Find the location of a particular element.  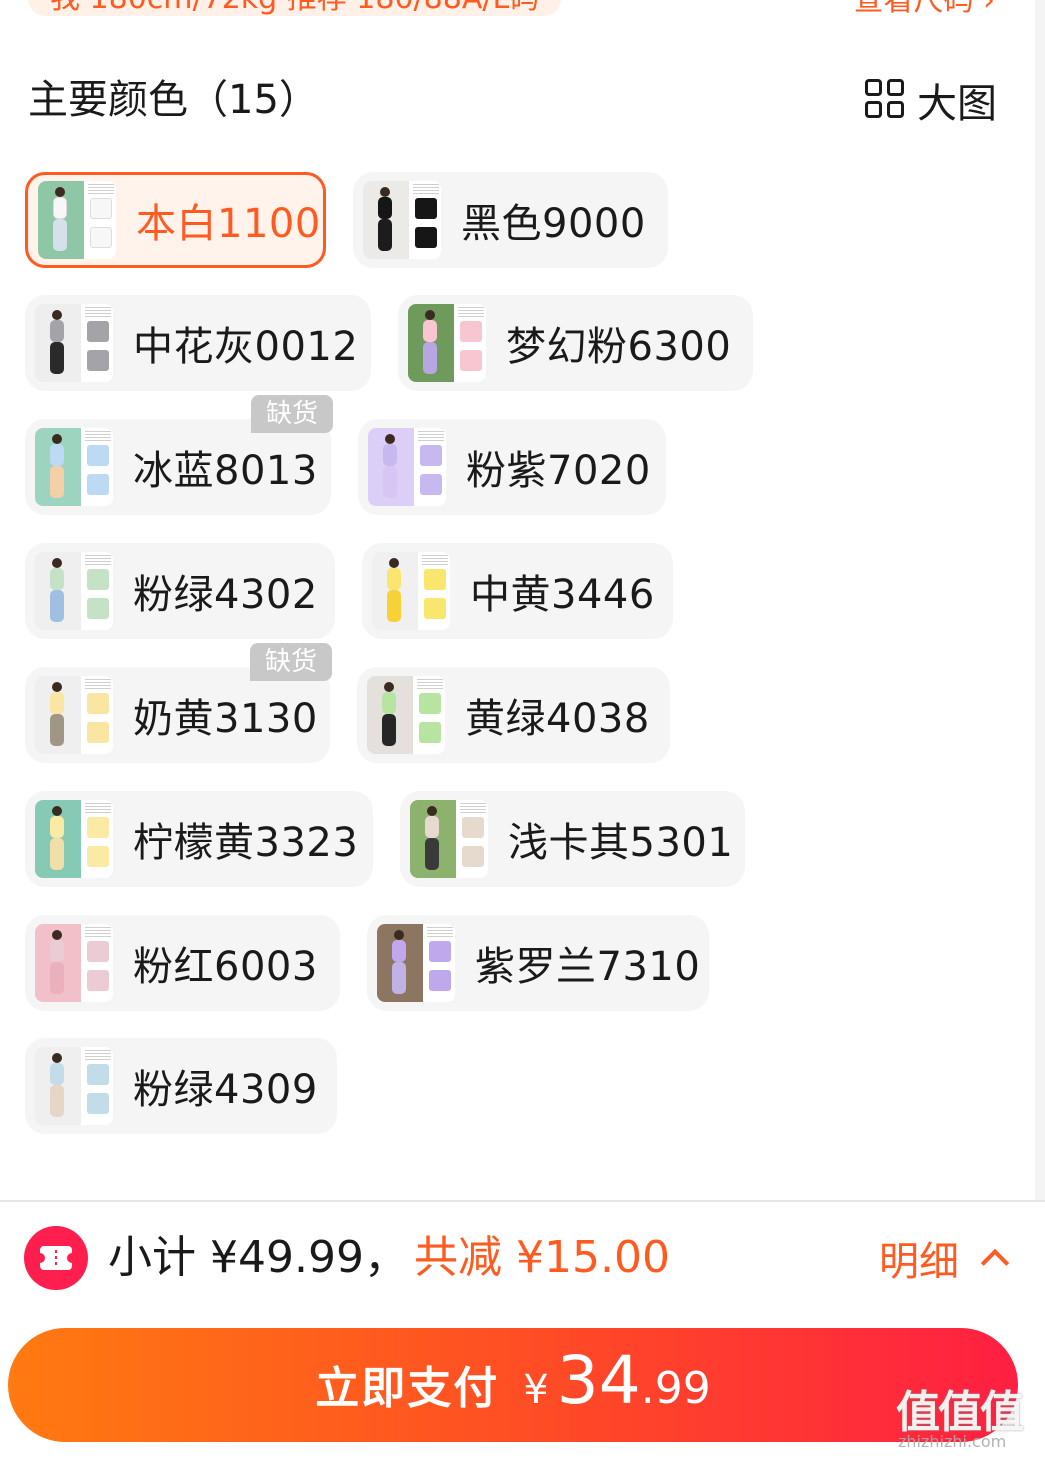

color-option-chip: 梦幻粉6300 is located at coordinates (575, 343).